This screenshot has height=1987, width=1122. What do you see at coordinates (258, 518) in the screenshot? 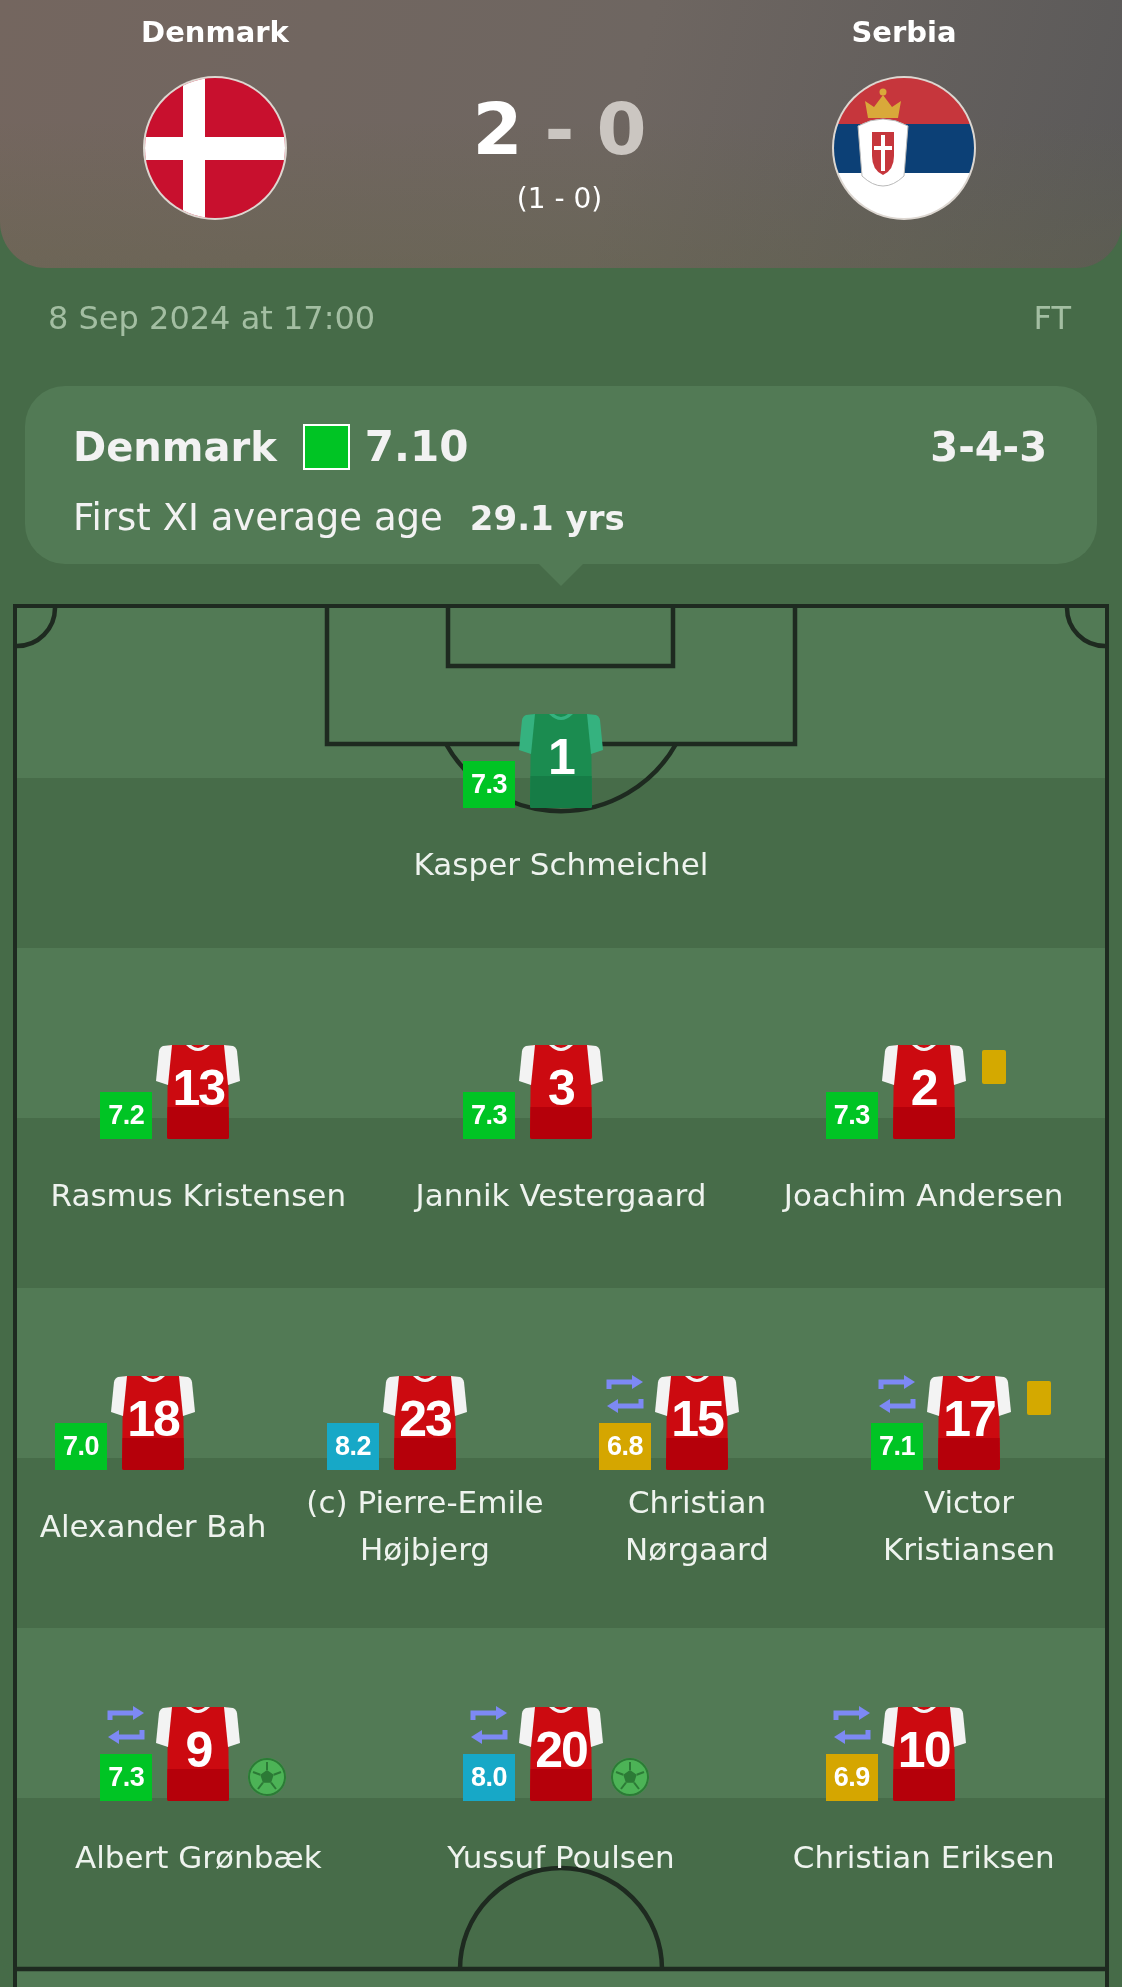
I see `age-label: First XI average age` at bounding box center [258, 518].